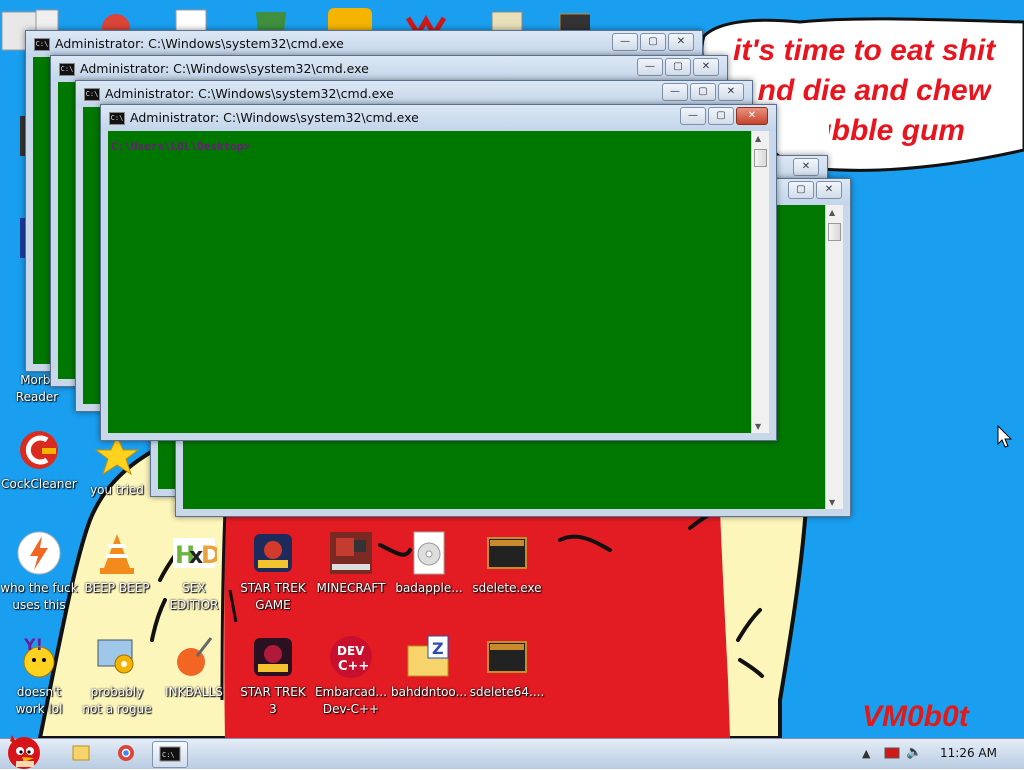  I want to click on desktop-icon-inkballs: INKBALLS, so click(194, 667).